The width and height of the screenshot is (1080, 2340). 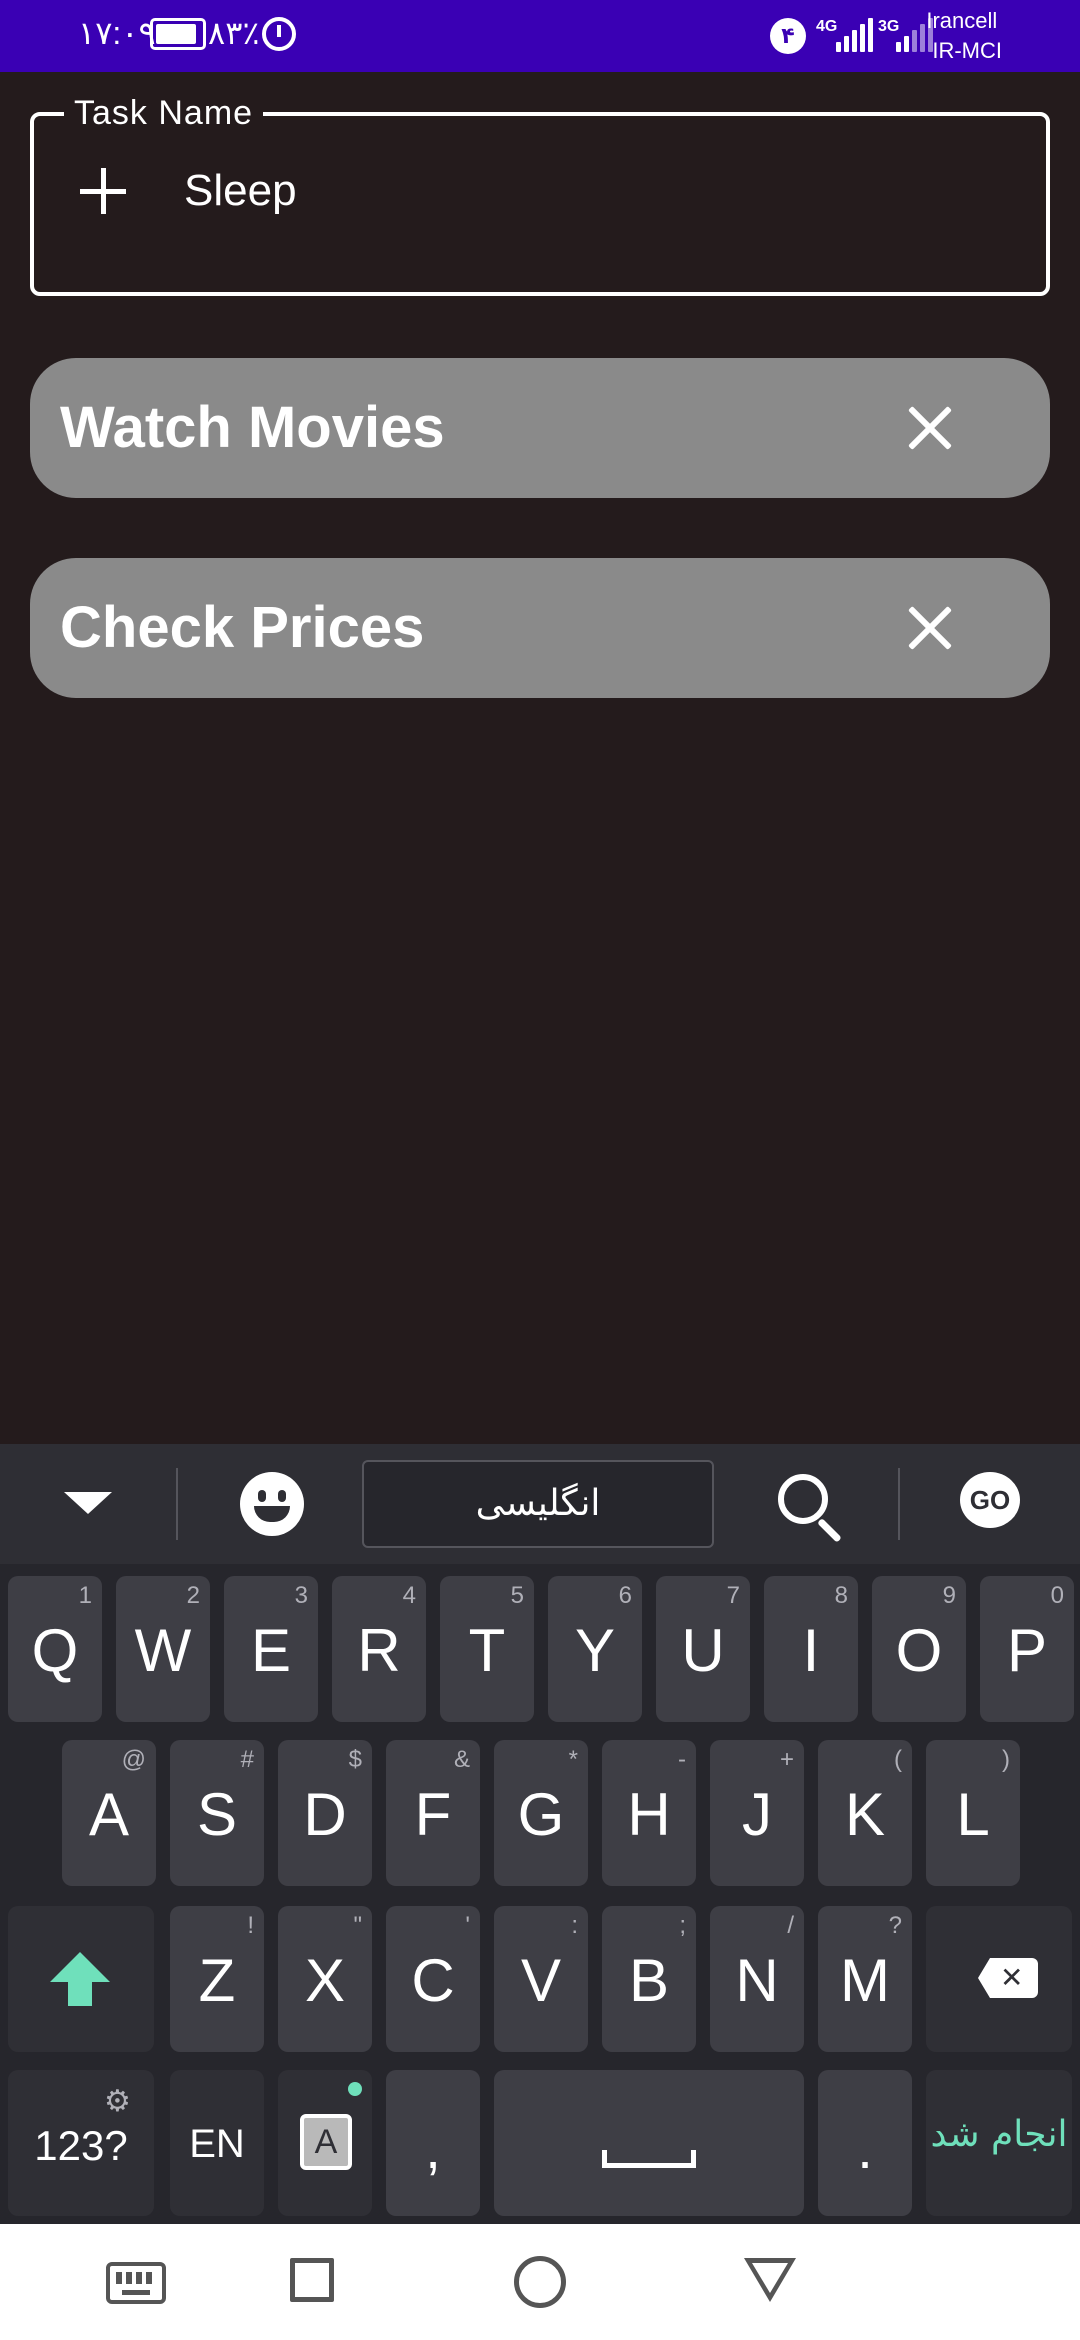 What do you see at coordinates (540, 428) in the screenshot?
I see `task-item: Watch Movies` at bounding box center [540, 428].